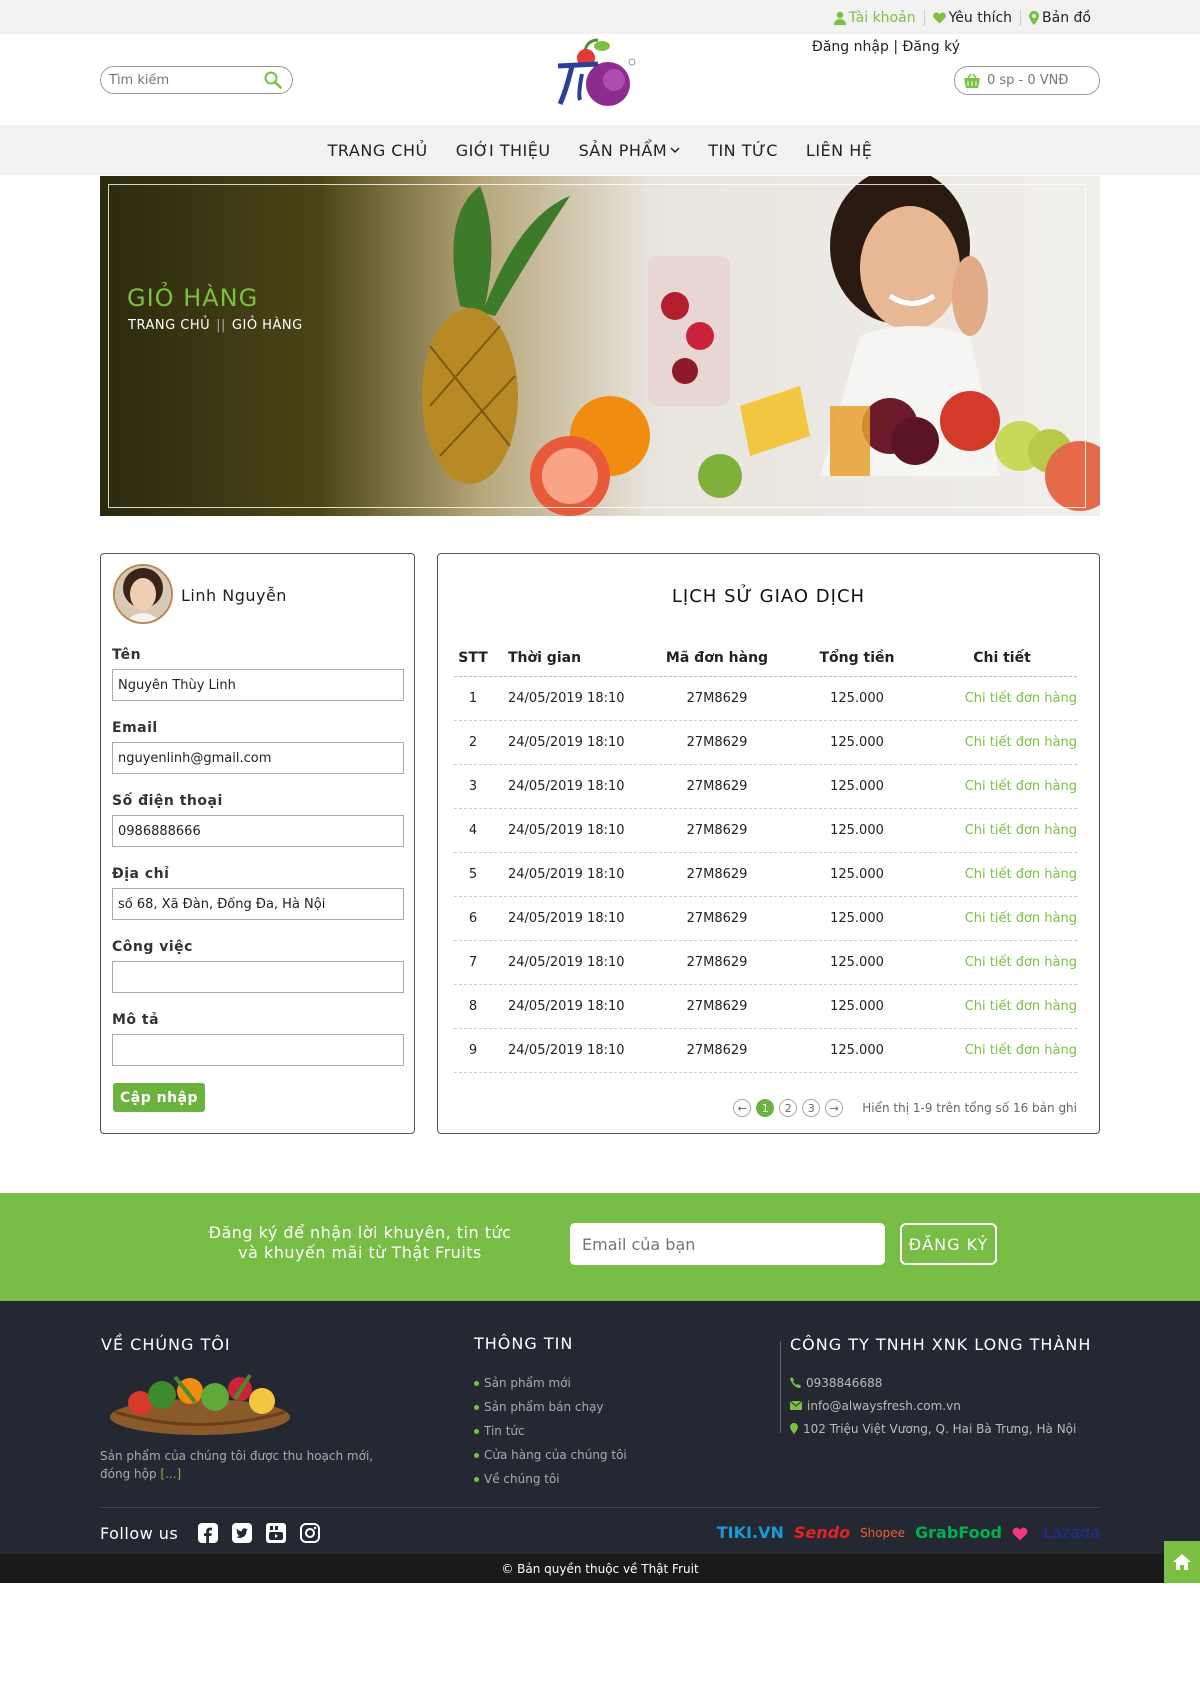  Describe the element at coordinates (839, 150) in the screenshot. I see `nav-contact: LIÊN HỆ` at that location.